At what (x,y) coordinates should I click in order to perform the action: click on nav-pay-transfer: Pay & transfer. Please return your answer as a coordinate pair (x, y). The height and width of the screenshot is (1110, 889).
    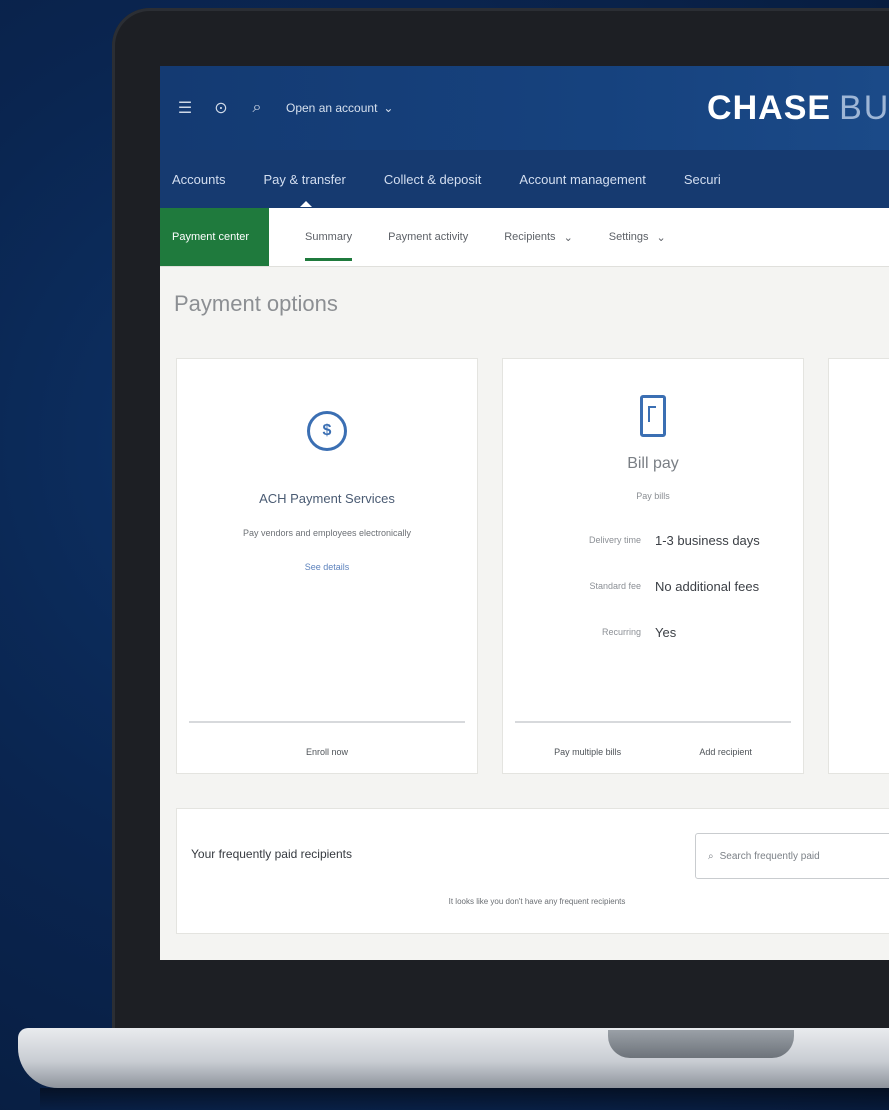
    Looking at the image, I should click on (304, 189).